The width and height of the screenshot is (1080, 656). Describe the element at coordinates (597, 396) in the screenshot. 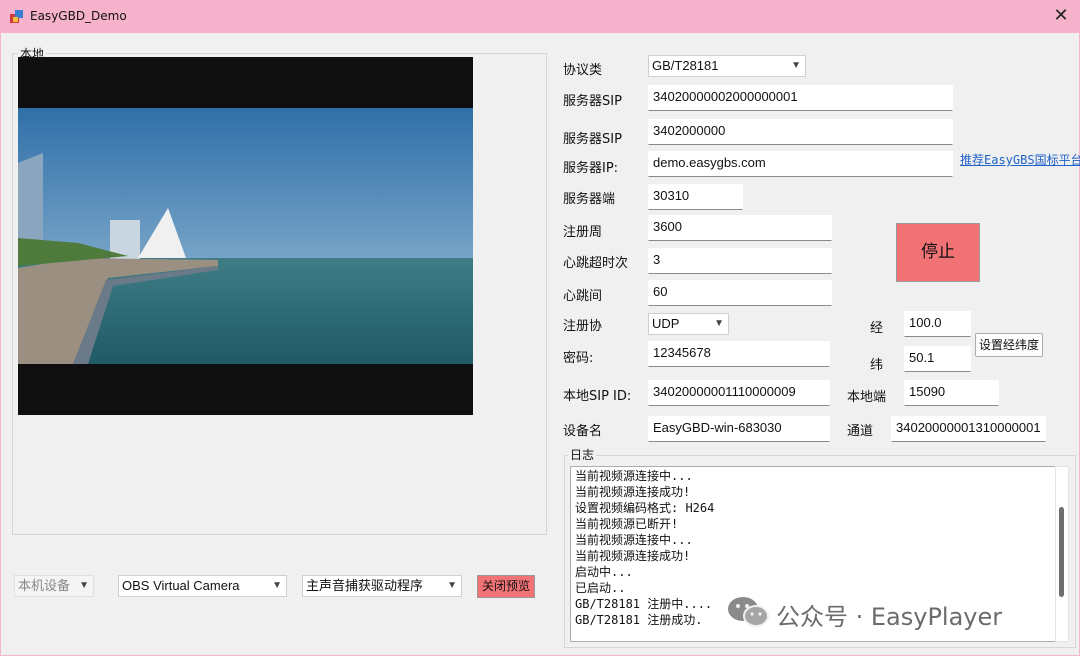

I see `local-sip-id-label: 本地SIP ID:` at that location.